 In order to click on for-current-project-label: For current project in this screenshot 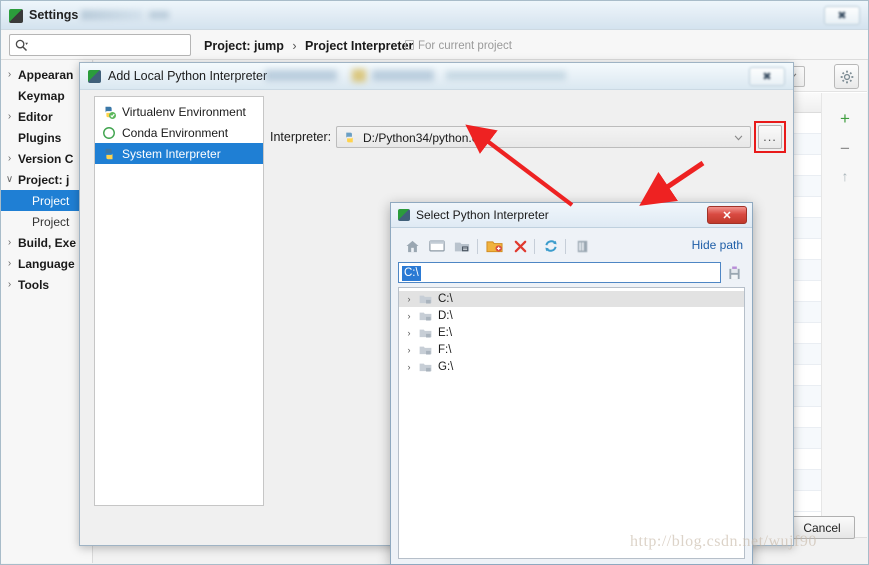, I will do `click(465, 46)`.